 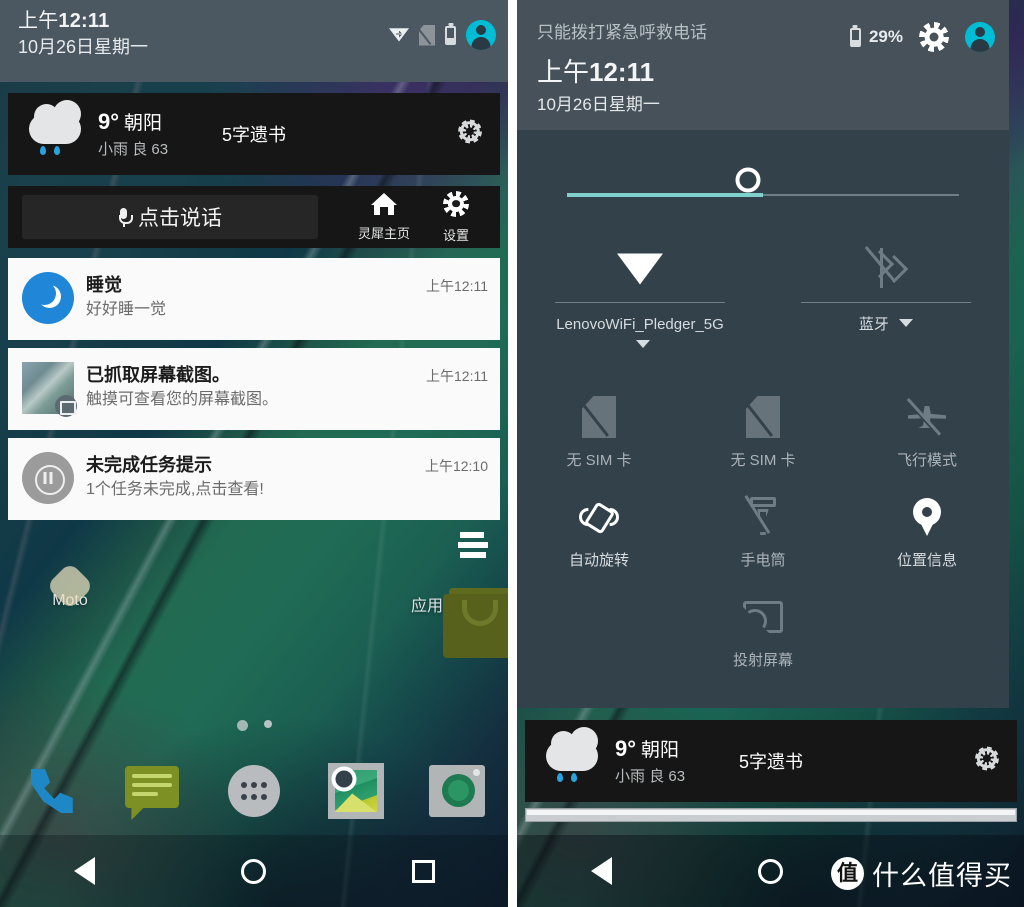 I want to click on notification-row: 睡觉 好好睡一觉 上午12:11, so click(x=254, y=299).